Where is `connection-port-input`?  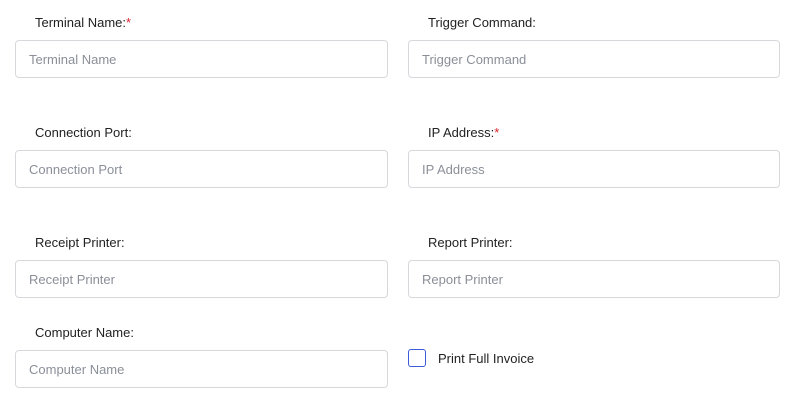
connection-port-input is located at coordinates (201, 169).